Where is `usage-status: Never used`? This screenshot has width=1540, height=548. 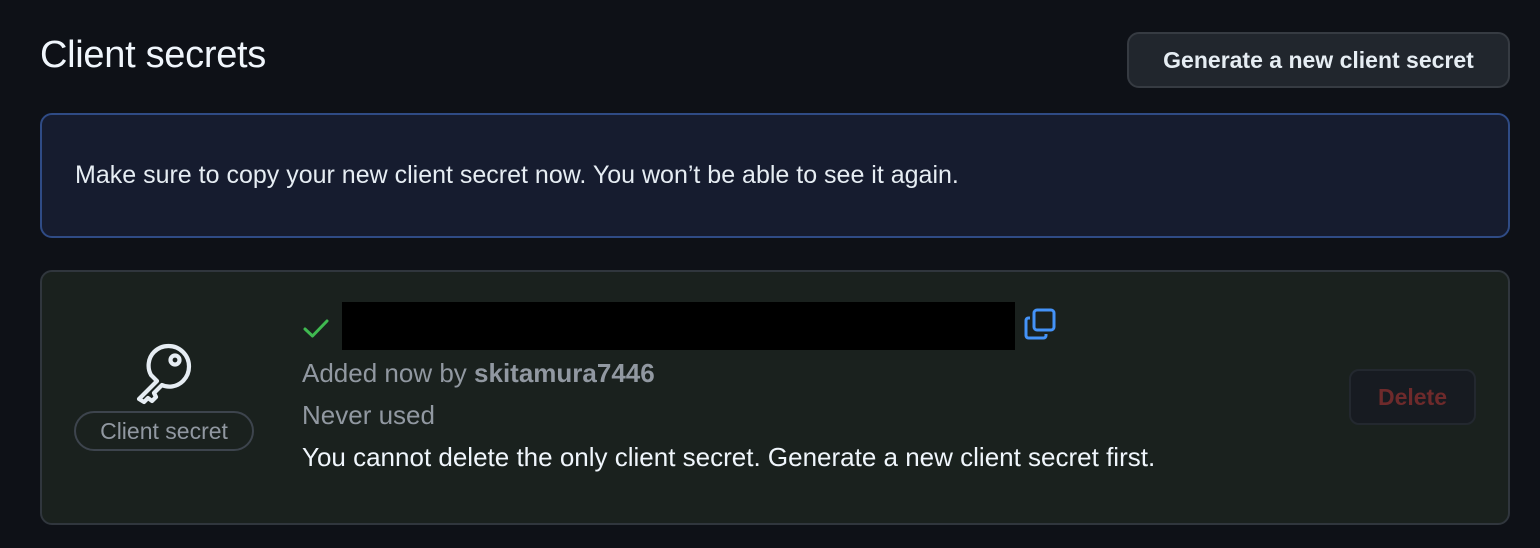
usage-status: Never used is located at coordinates (368, 415).